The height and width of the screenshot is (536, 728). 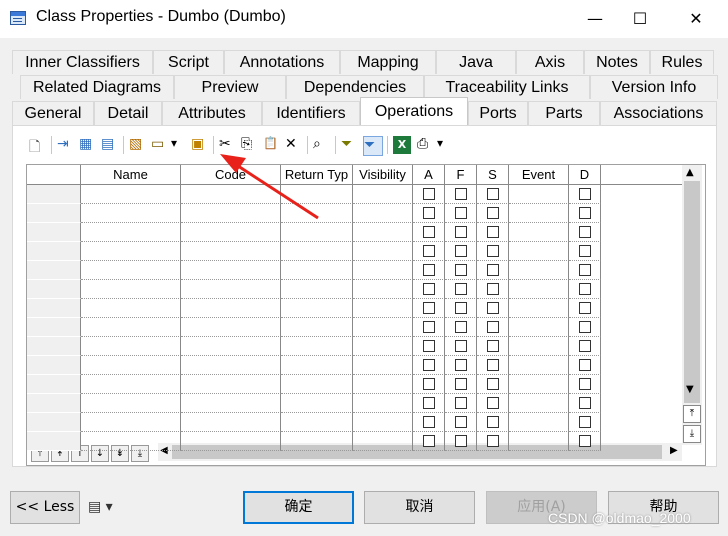 I want to click on cancel-button: 取消, so click(x=419, y=507).